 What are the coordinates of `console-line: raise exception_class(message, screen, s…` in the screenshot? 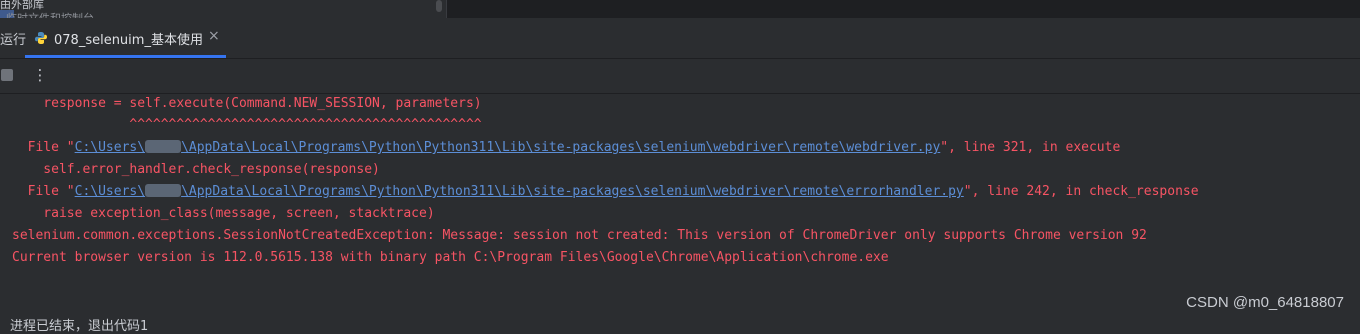 It's located at (223, 213).